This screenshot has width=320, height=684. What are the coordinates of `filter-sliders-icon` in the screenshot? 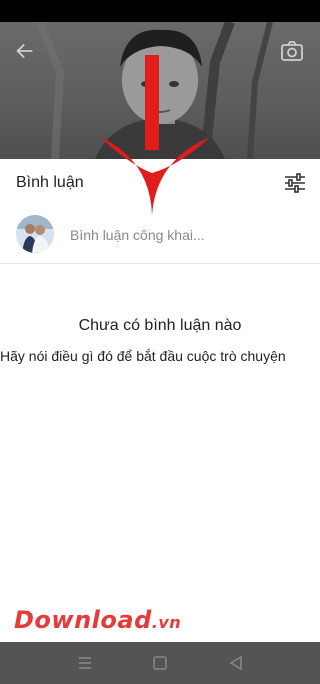 It's located at (295, 183).